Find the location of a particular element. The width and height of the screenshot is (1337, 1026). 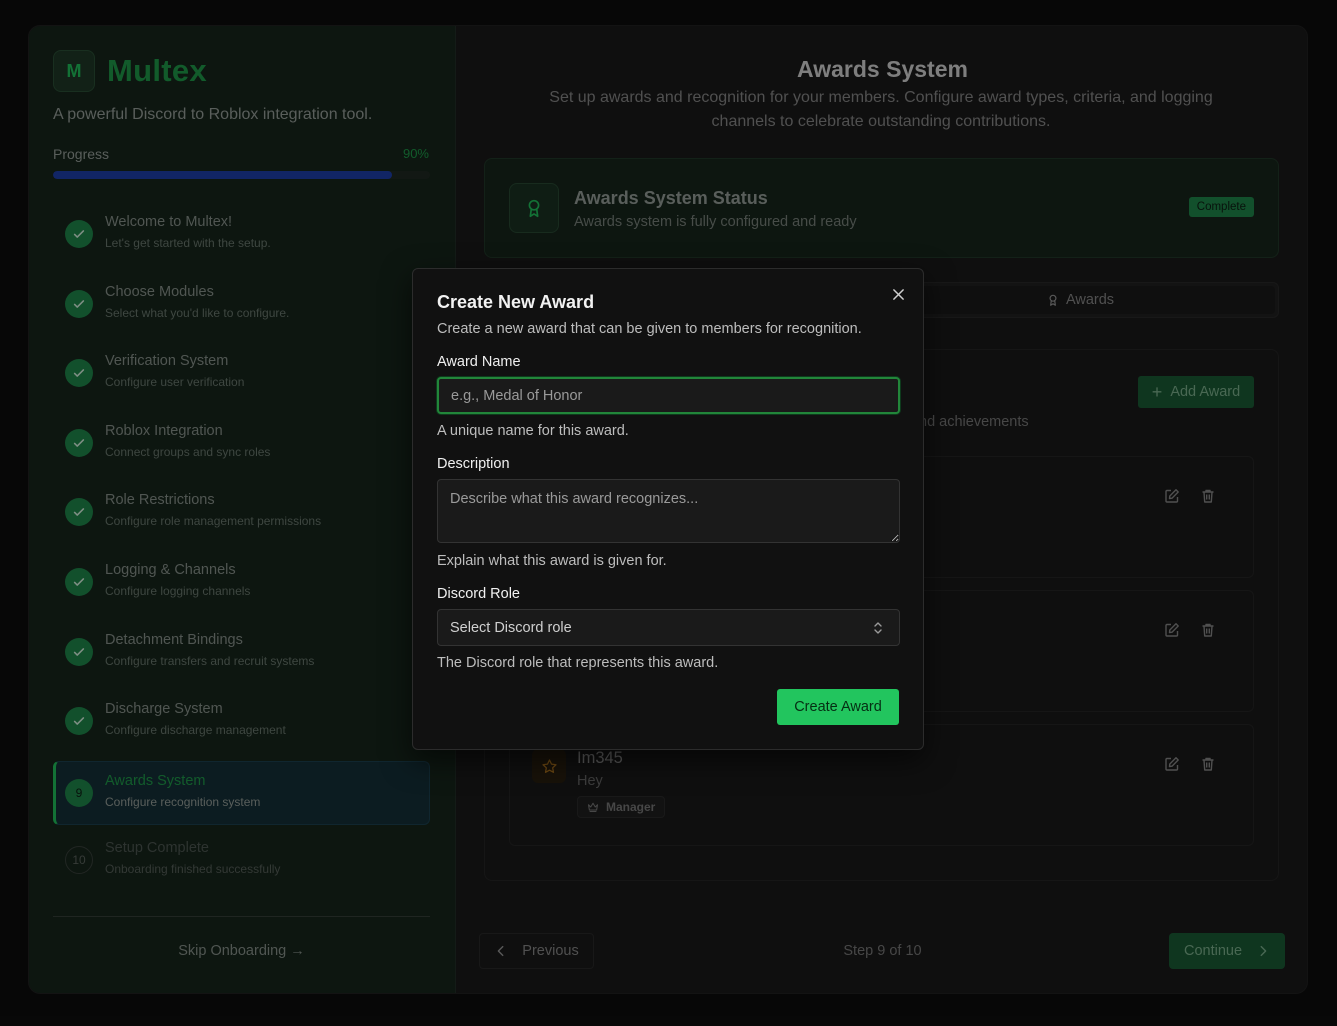

description-label: Description is located at coordinates (473, 464).